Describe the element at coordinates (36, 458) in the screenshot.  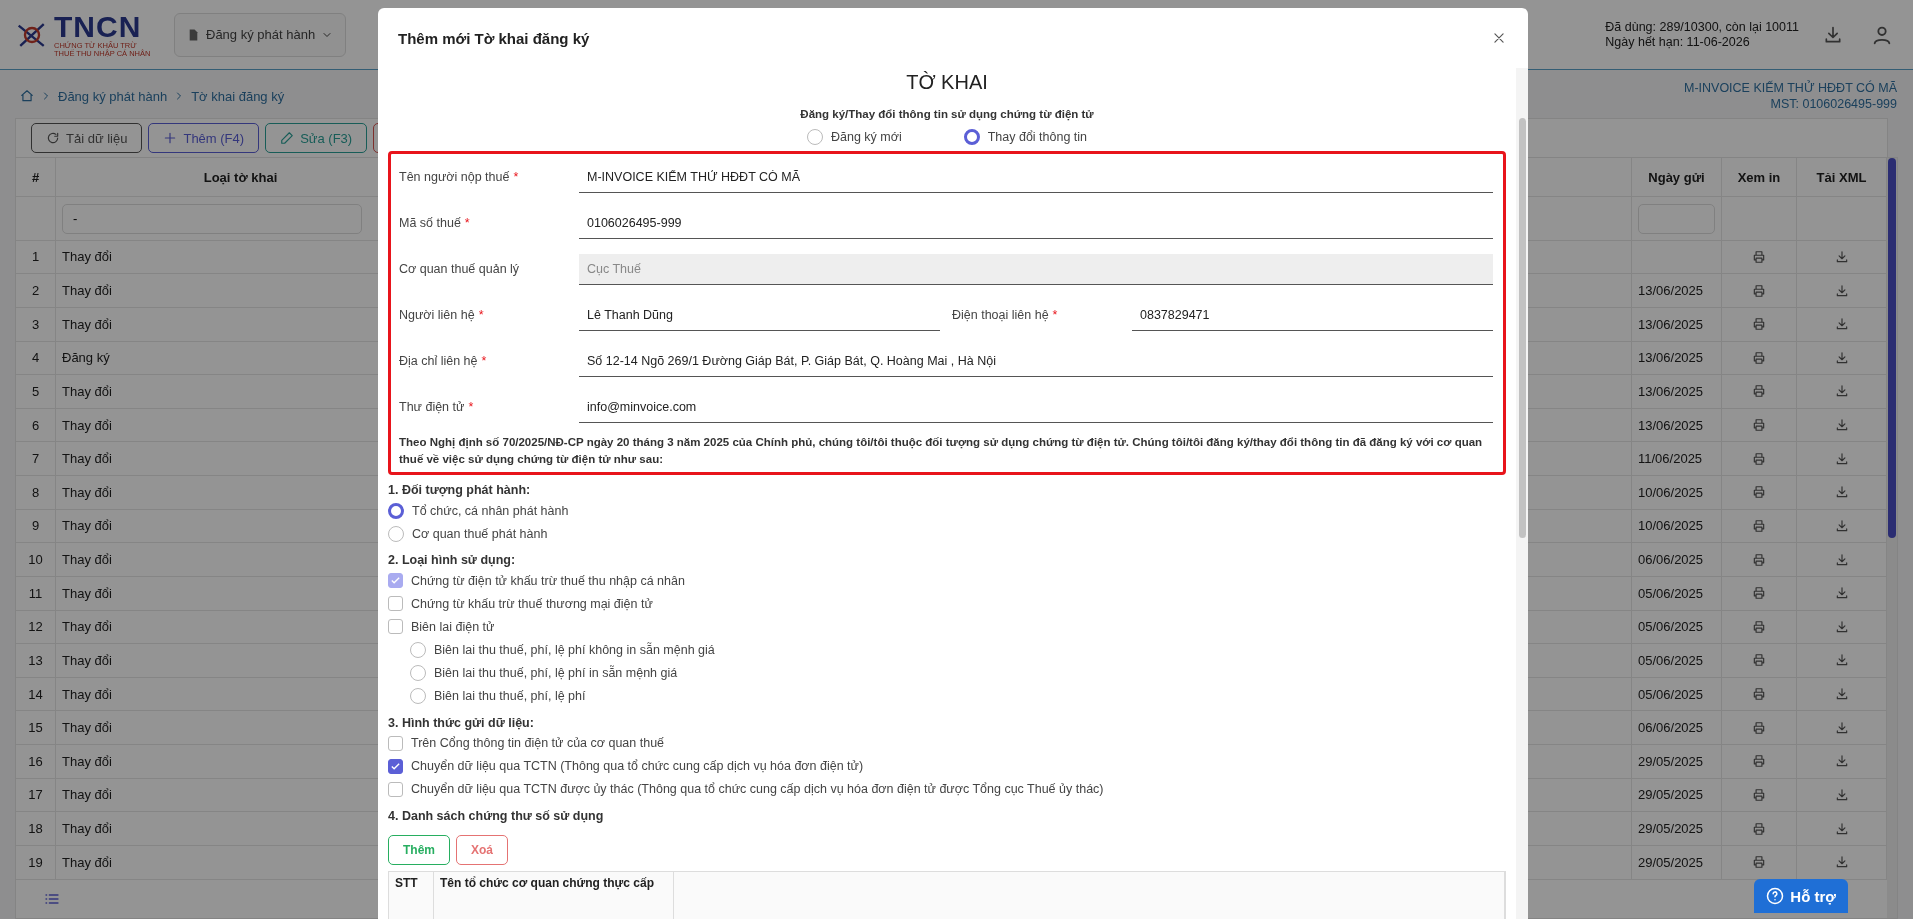
I see `row-number: 7` at that location.